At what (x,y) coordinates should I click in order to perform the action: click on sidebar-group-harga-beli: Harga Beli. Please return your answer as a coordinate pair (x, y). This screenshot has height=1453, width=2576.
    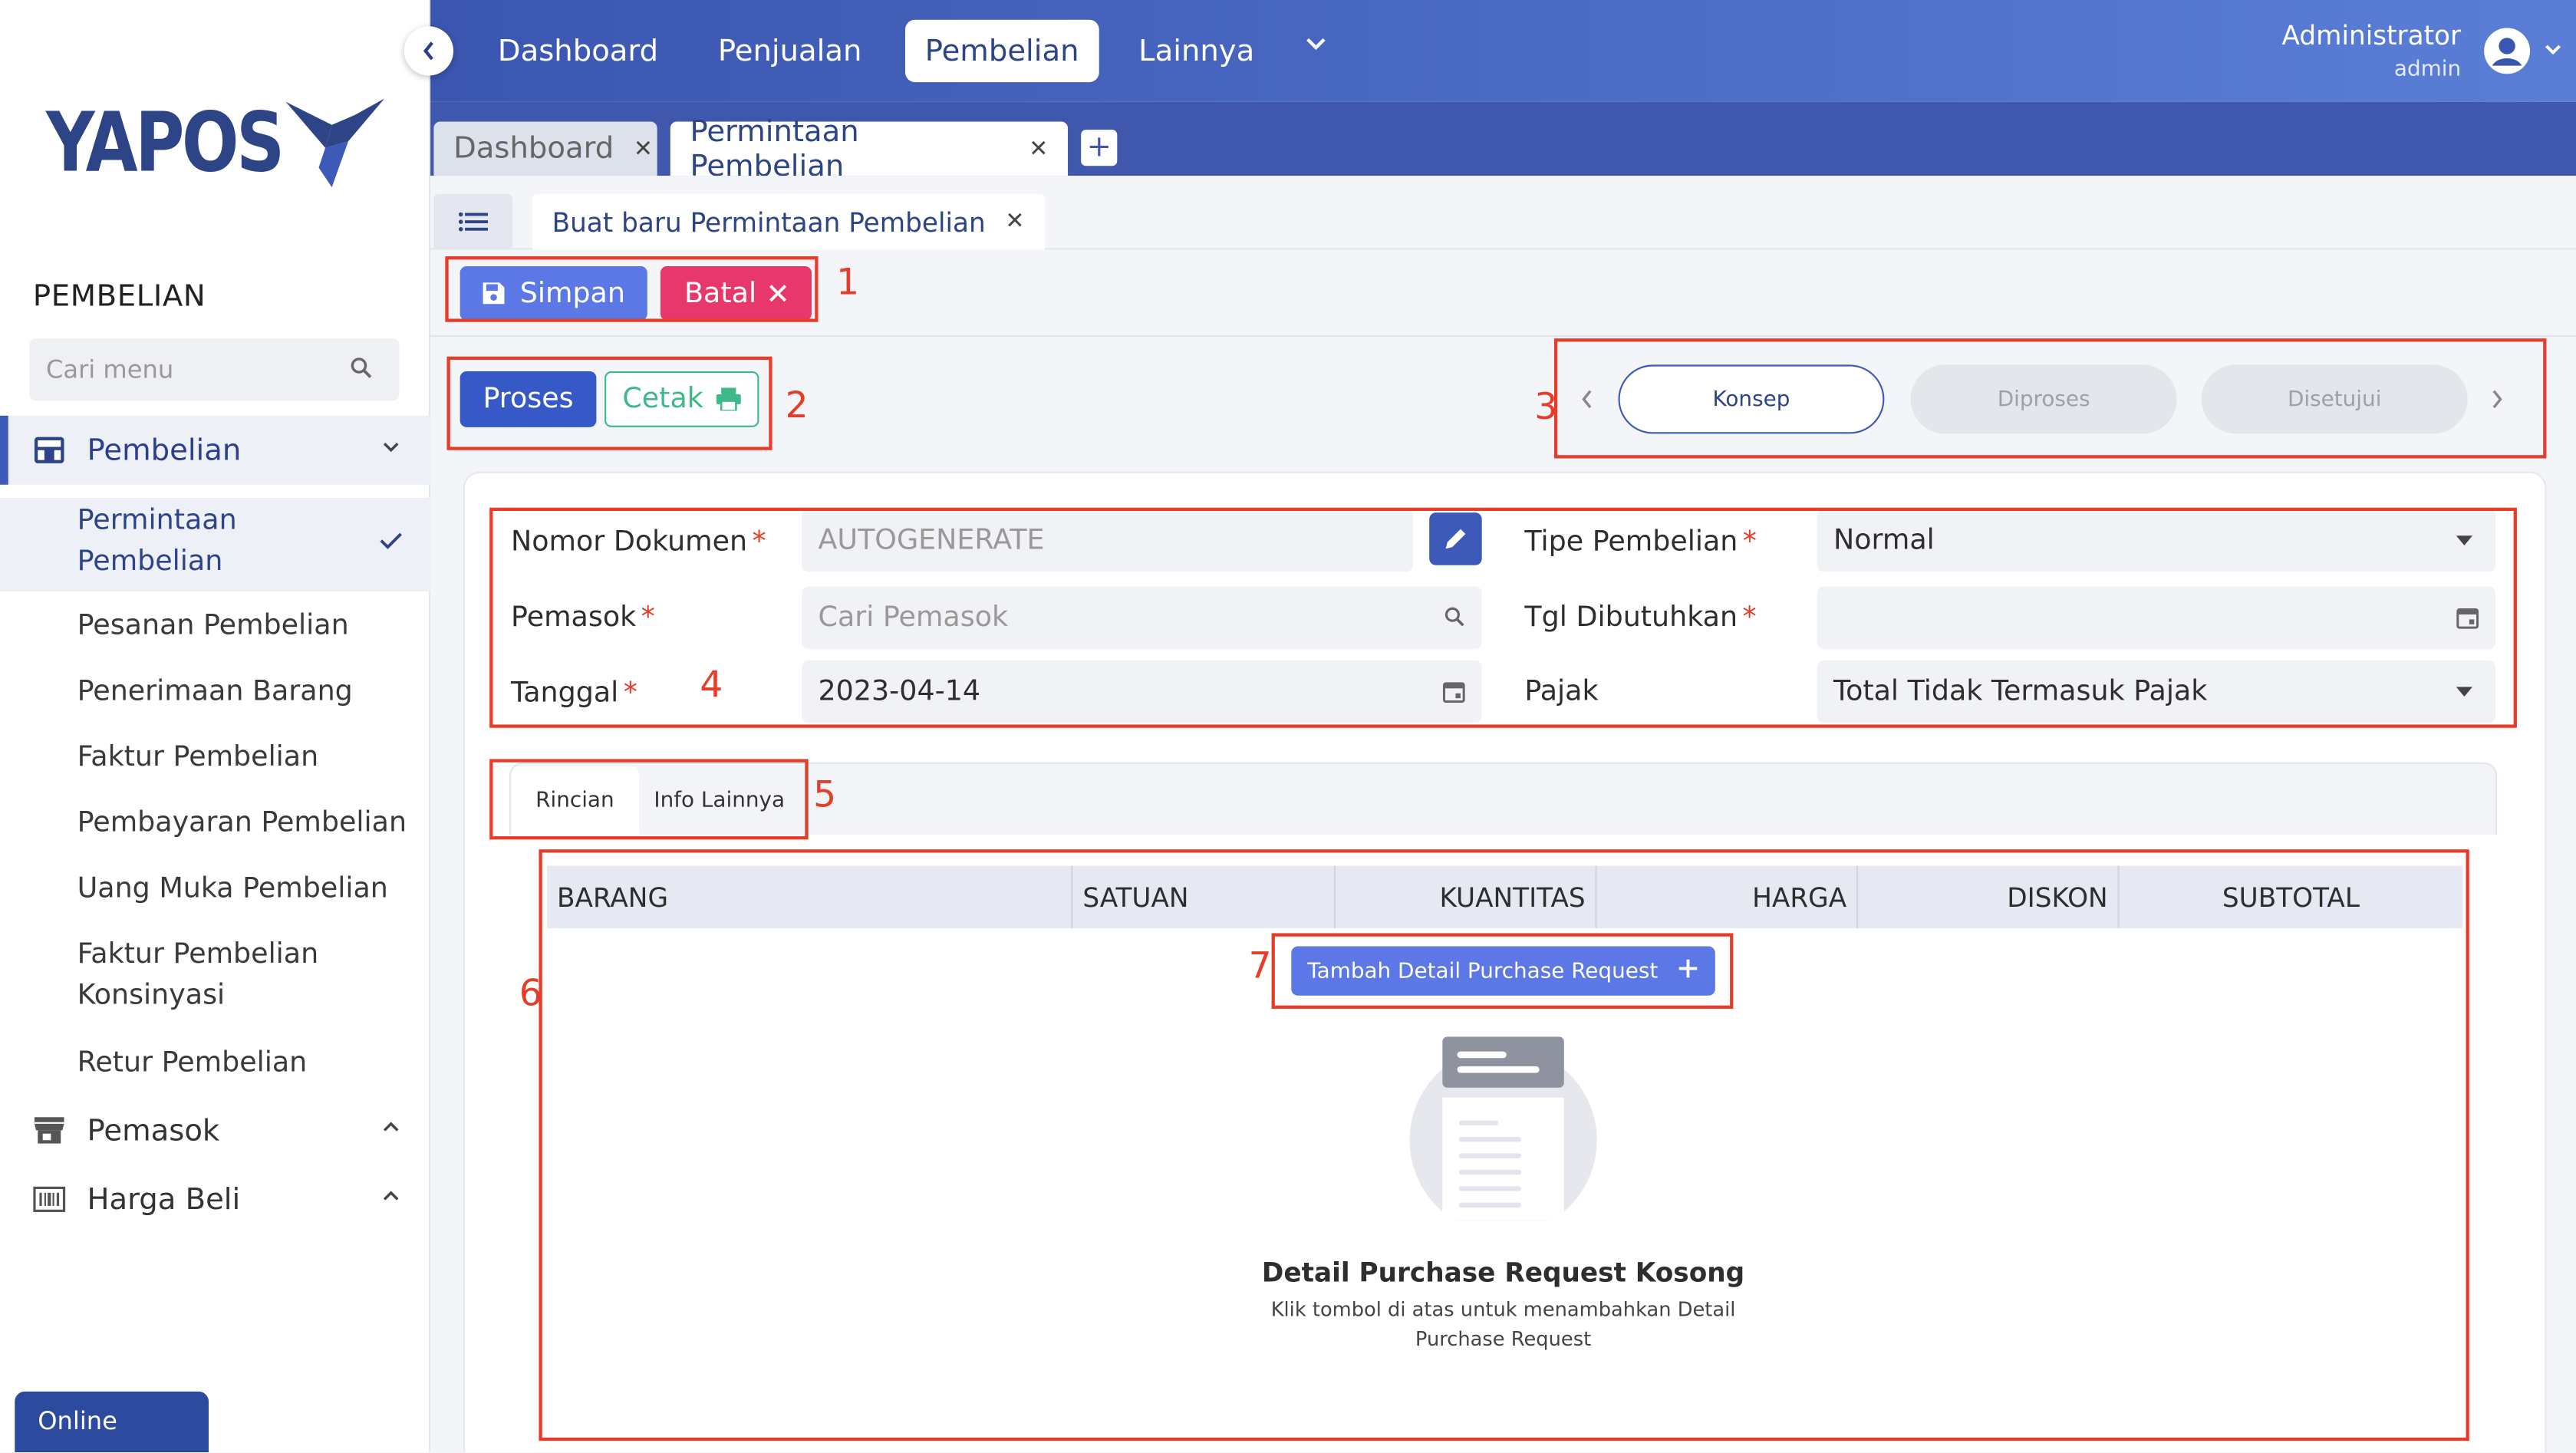
    Looking at the image, I should click on (215, 1200).